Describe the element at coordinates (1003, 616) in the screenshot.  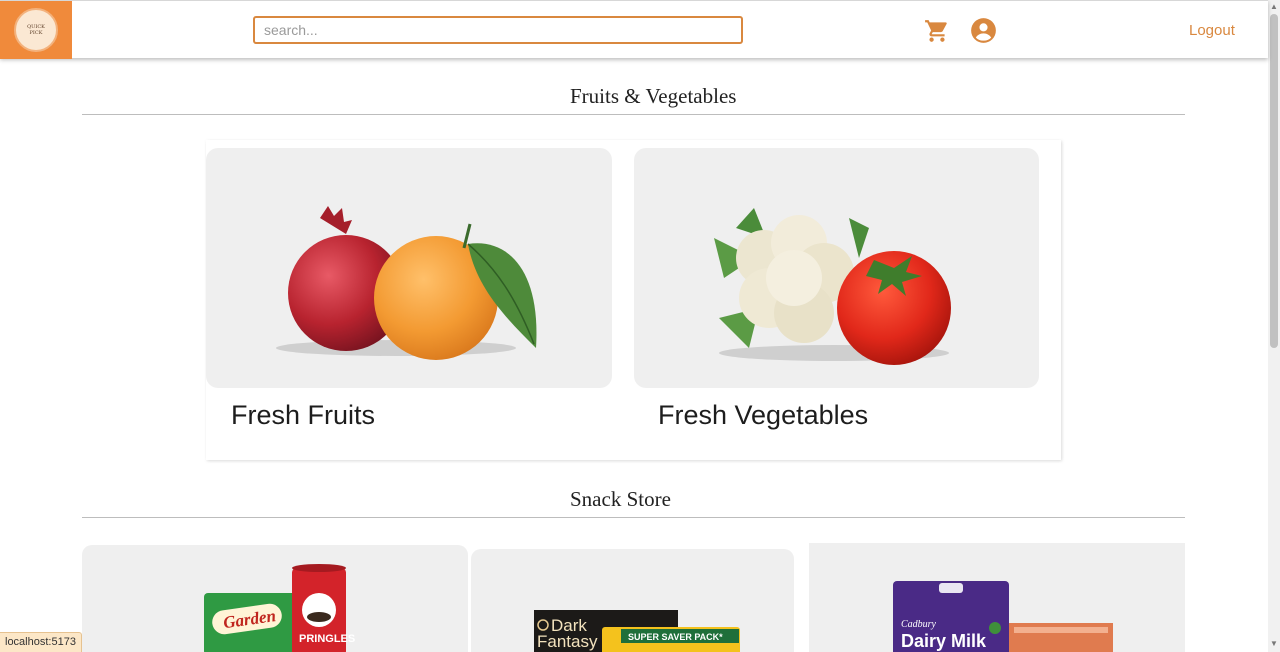
I see `chocolates-image: Cadbury Dairy Milk` at that location.